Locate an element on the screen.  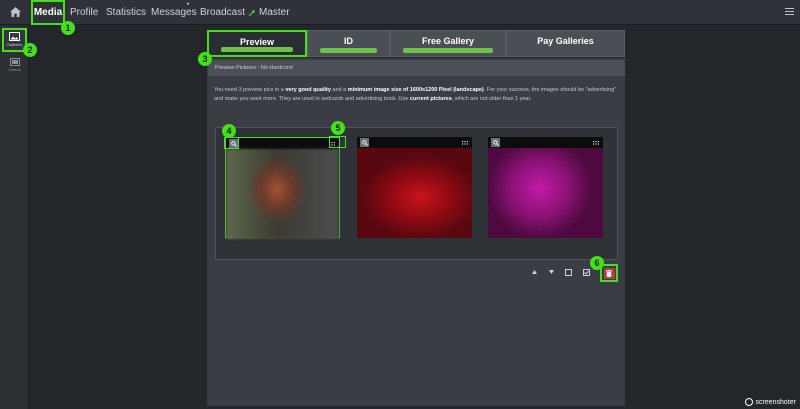
nav-media: Media is located at coordinates (48, 12).